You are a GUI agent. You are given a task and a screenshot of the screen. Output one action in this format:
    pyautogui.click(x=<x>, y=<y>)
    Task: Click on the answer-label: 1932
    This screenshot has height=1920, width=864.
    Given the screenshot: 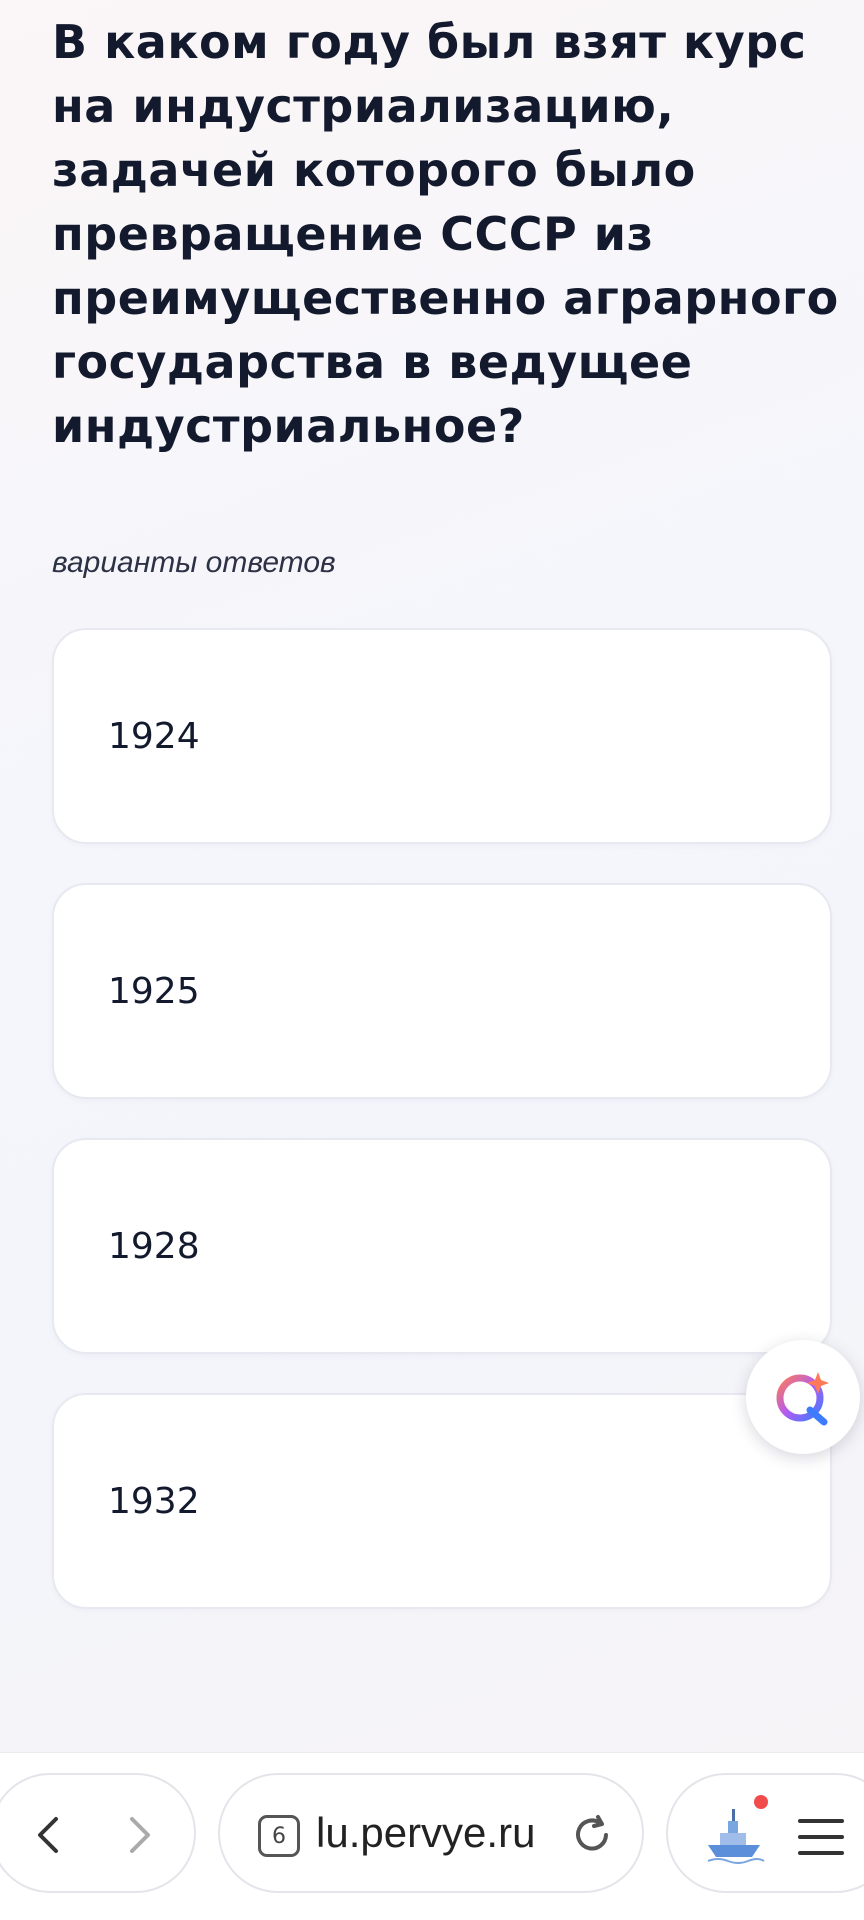 What is the action you would take?
    pyautogui.click(x=154, y=1501)
    